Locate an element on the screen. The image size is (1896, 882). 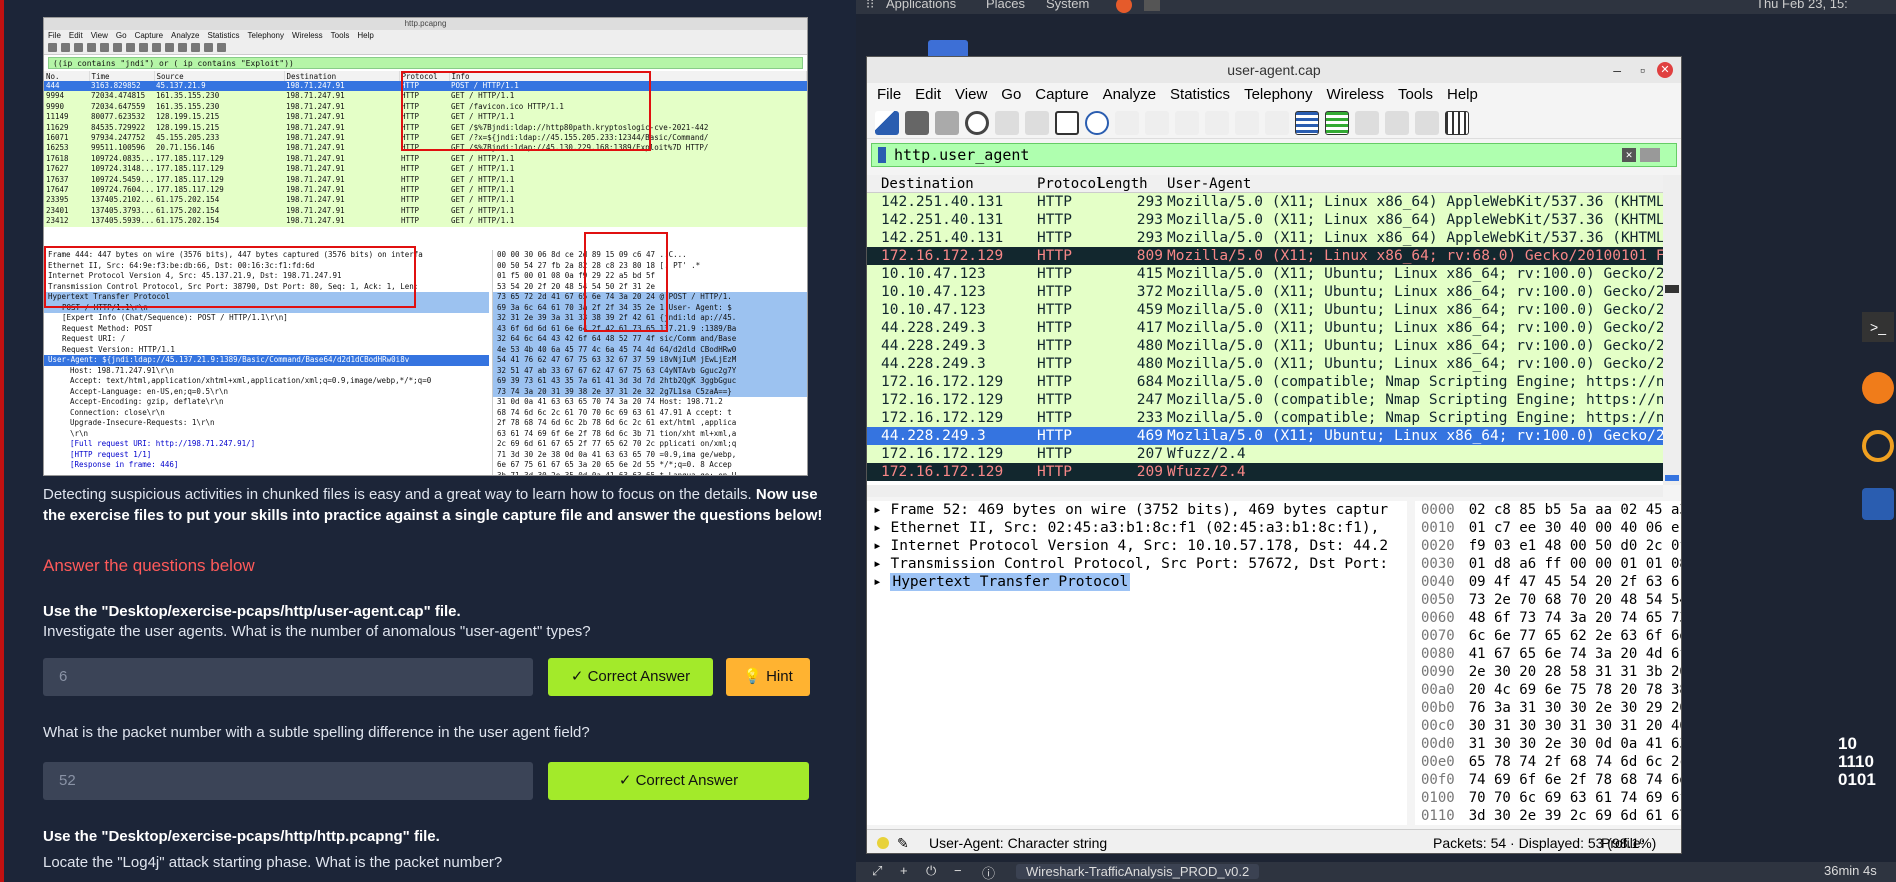
q2-answer-field: 52 is located at coordinates (288, 781).